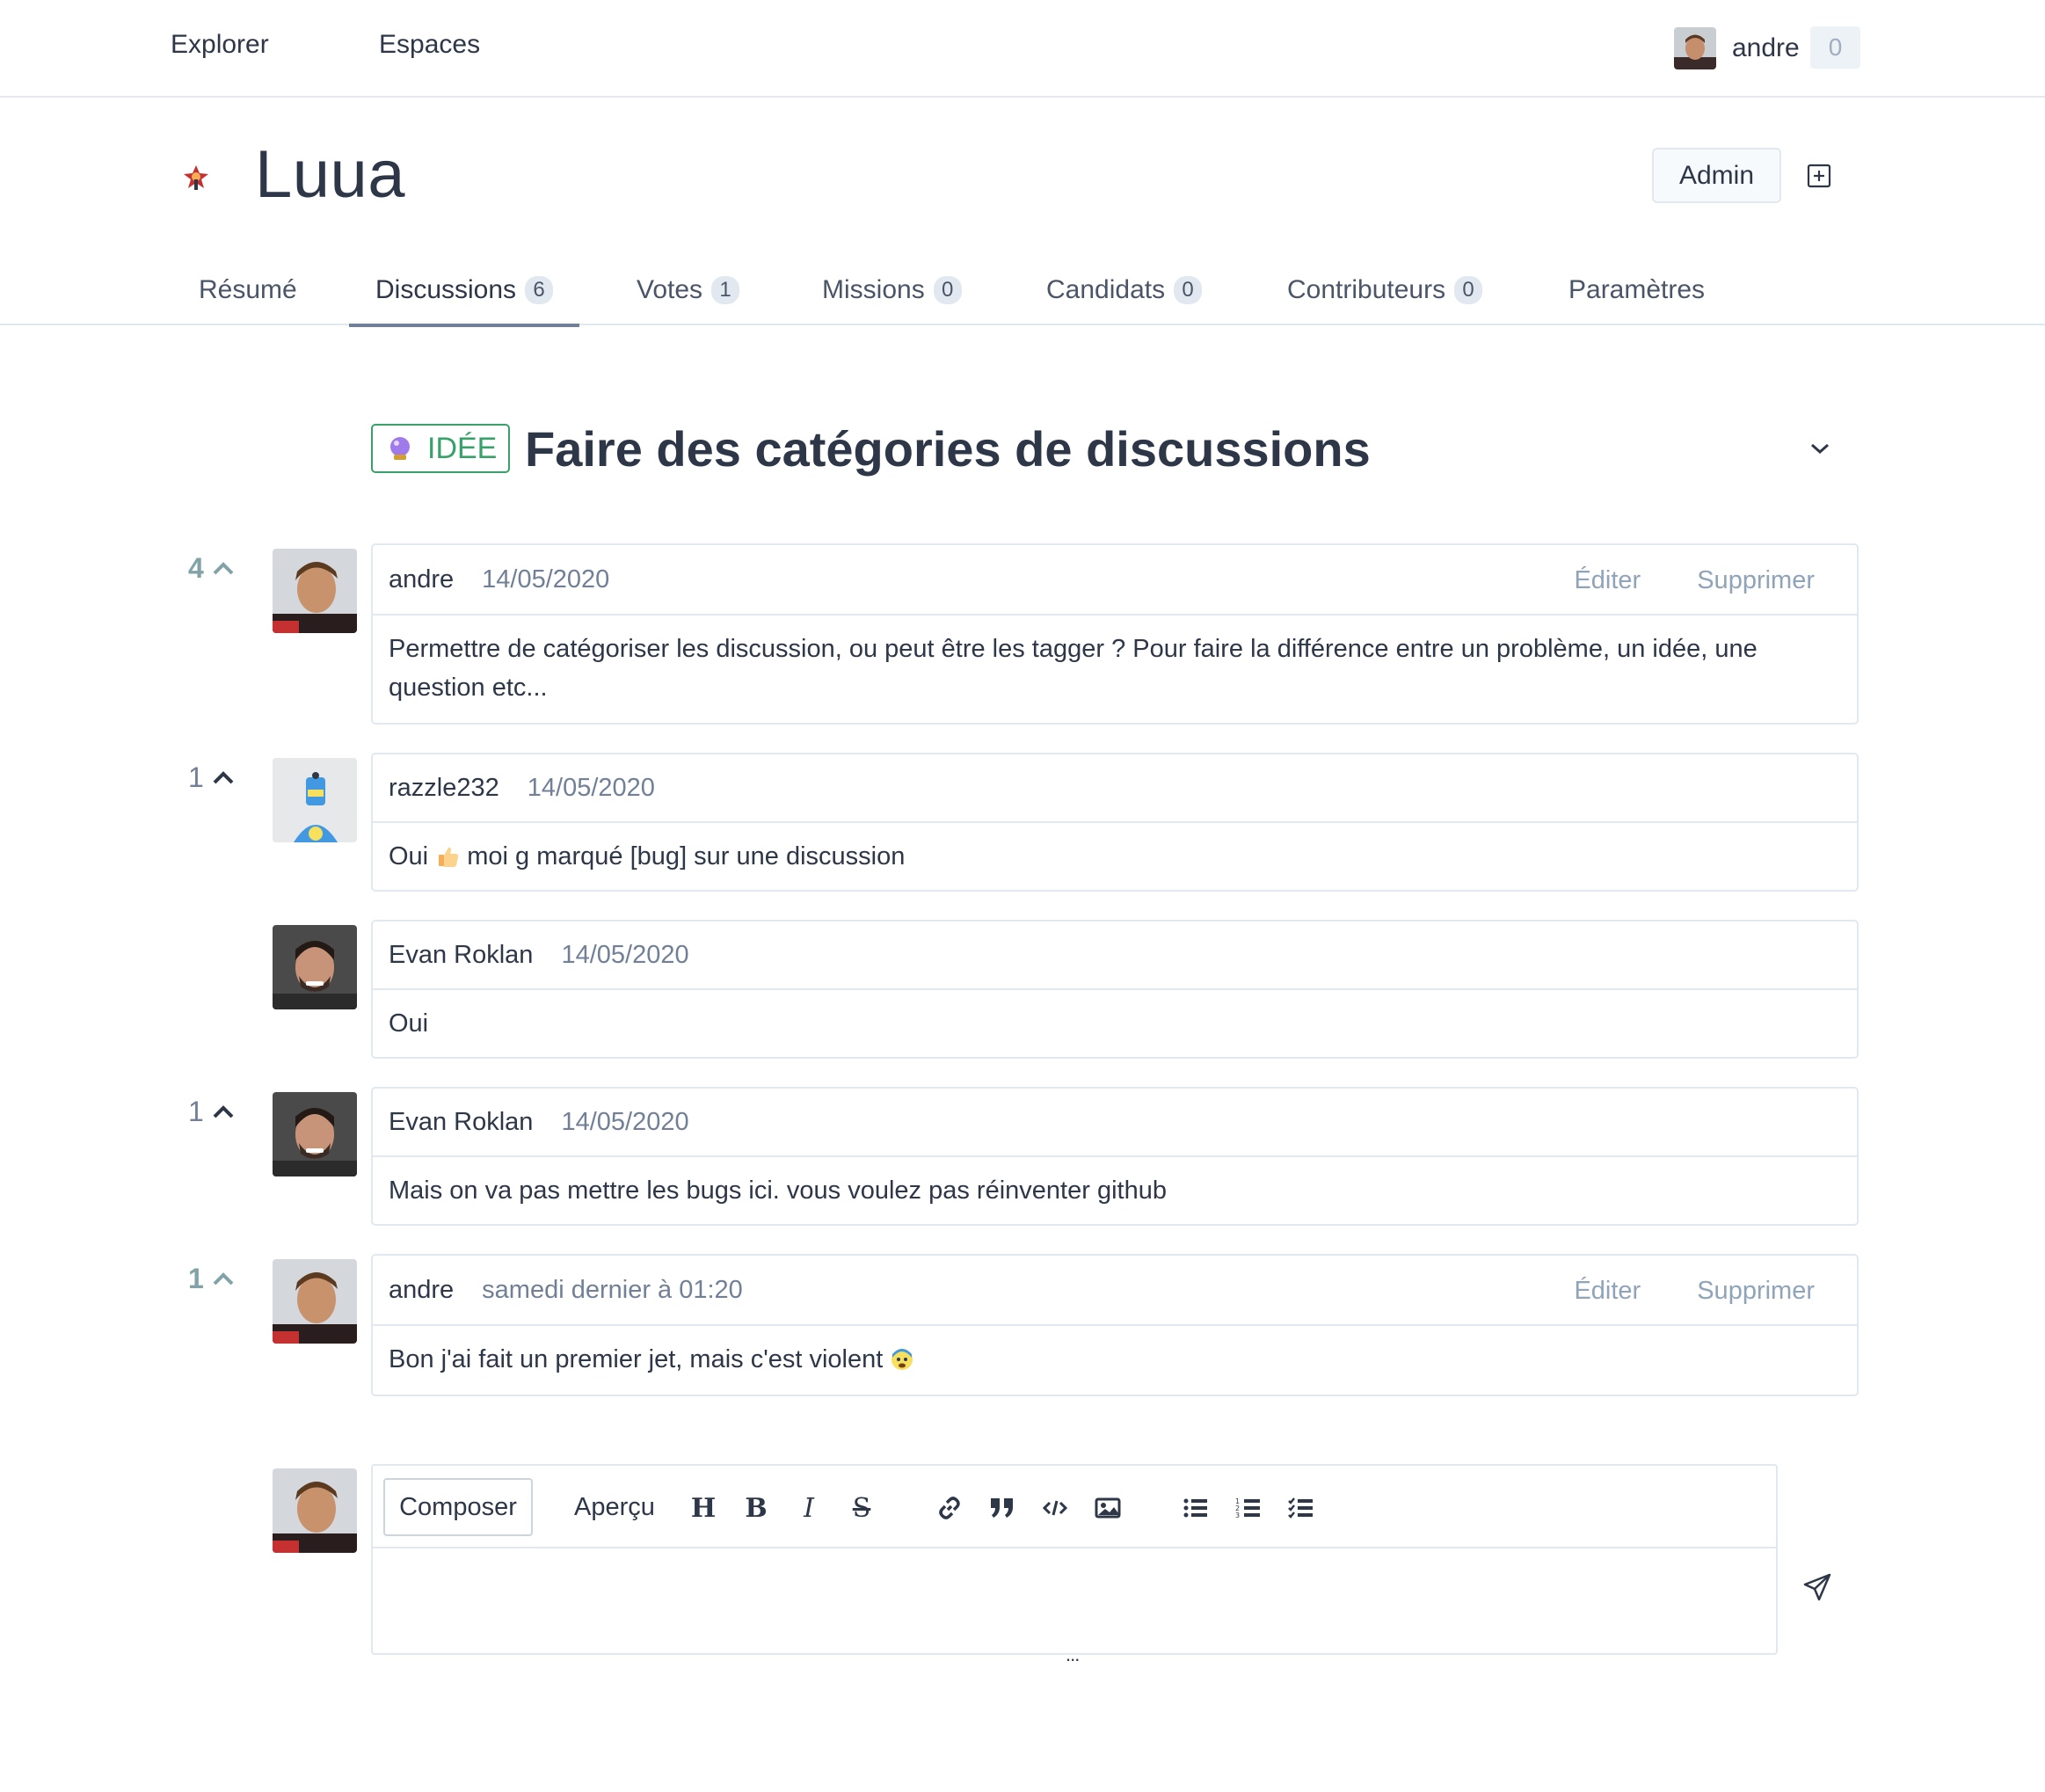  What do you see at coordinates (1695, 48) in the screenshot?
I see `user-avatar` at bounding box center [1695, 48].